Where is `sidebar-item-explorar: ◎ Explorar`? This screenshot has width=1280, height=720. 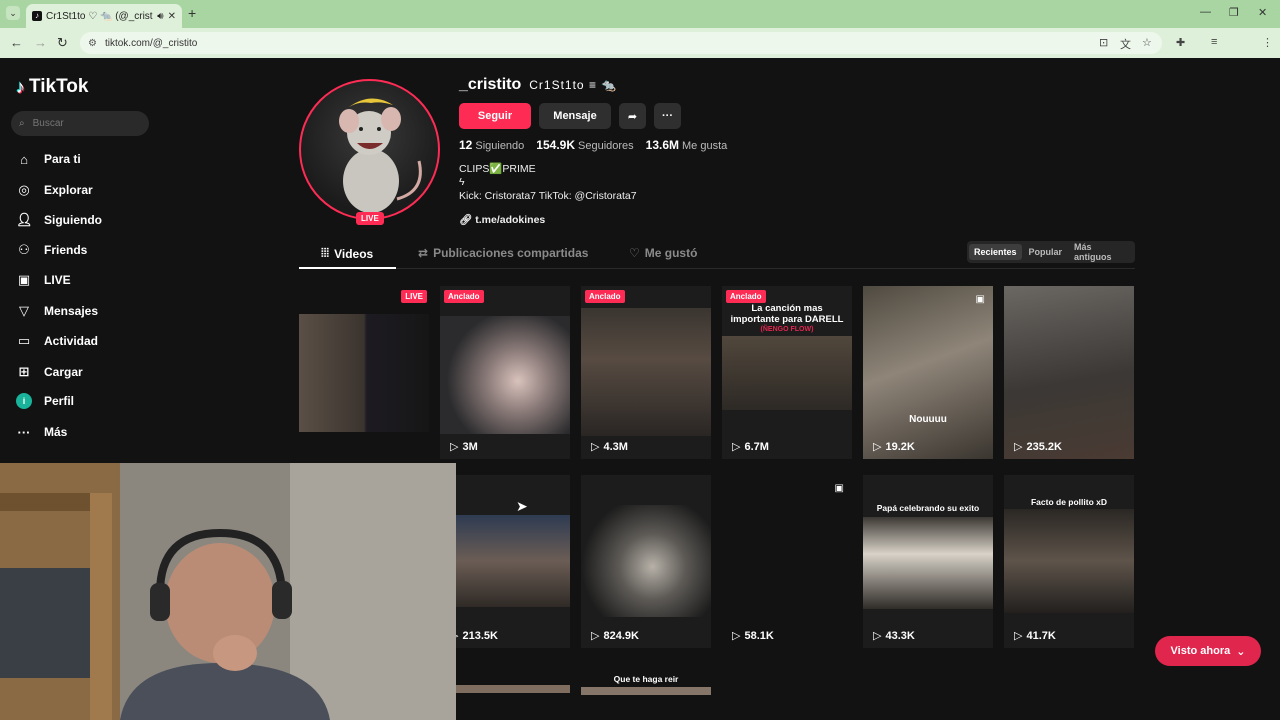
sidebar-item-explorar: ◎ Explorar is located at coordinates (54, 190).